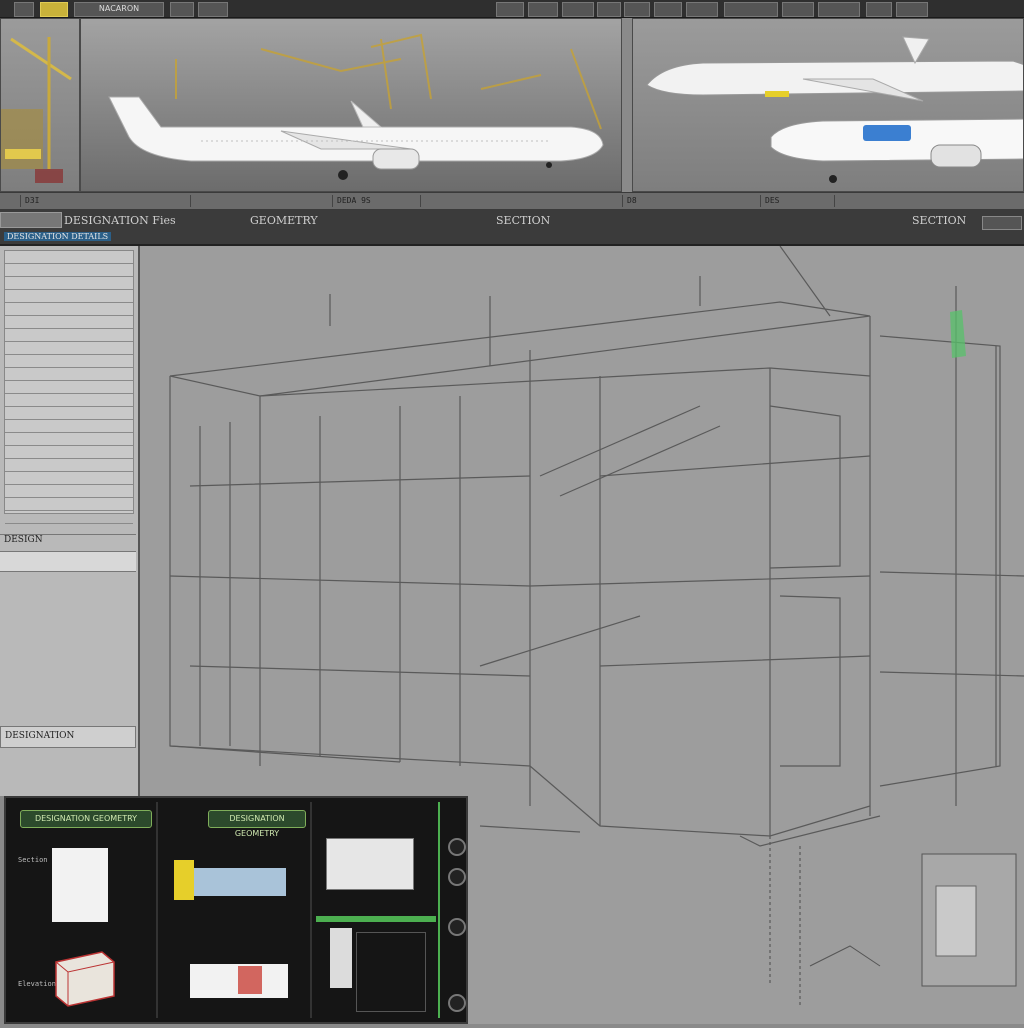 This screenshot has width=1024, height=1028. I want to click on green-marker, so click(958, 334).